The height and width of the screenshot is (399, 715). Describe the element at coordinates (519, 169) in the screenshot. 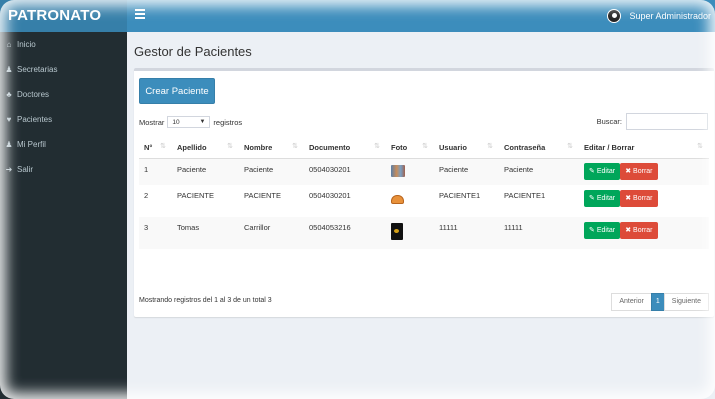

I see `cell-contrasena: Paciente` at that location.